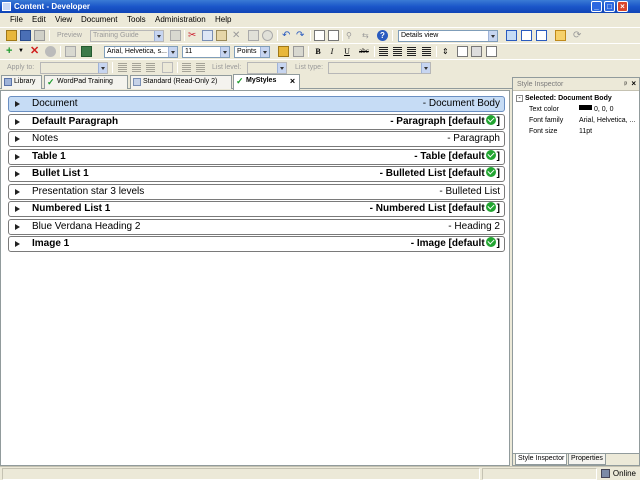 This screenshot has height=480, width=640. I want to click on default-bracket: ], so click(498, 173).